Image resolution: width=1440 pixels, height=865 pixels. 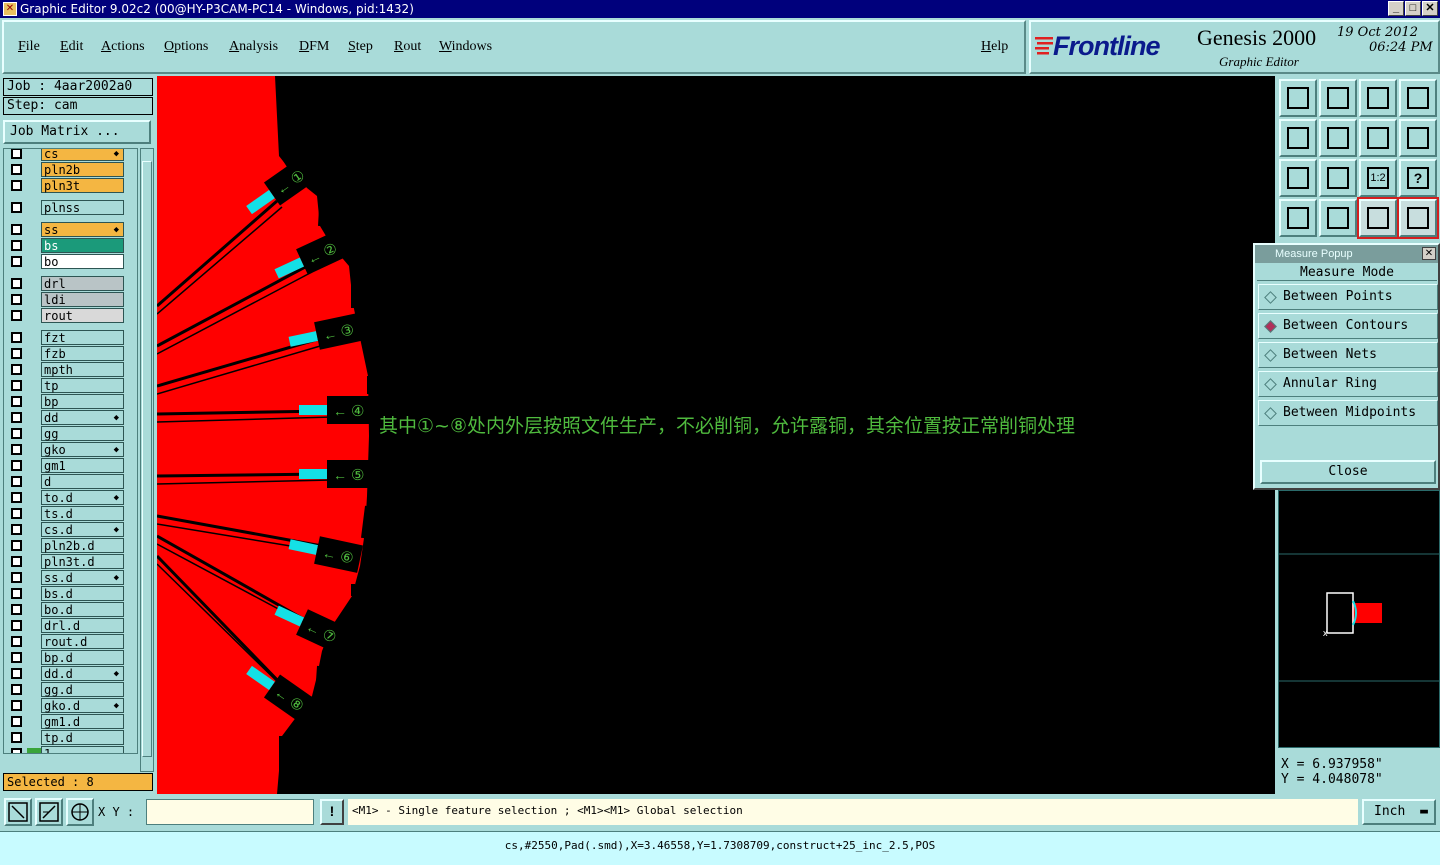 I want to click on layer-row: ldi, so click(x=65, y=299).